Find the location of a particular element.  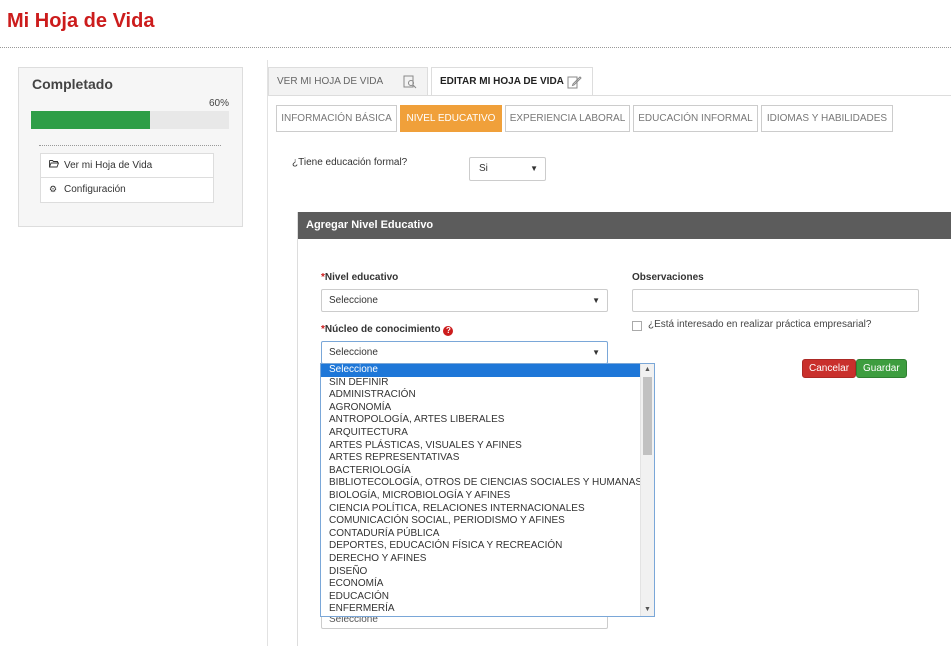

tabs-divider is located at coordinates (609, 95).